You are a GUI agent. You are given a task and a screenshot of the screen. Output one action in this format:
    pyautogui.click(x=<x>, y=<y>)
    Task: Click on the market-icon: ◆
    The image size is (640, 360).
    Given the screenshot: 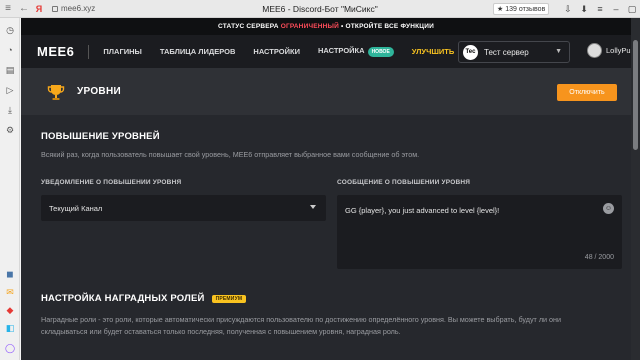 What is the action you would take?
    pyautogui.click(x=10, y=310)
    